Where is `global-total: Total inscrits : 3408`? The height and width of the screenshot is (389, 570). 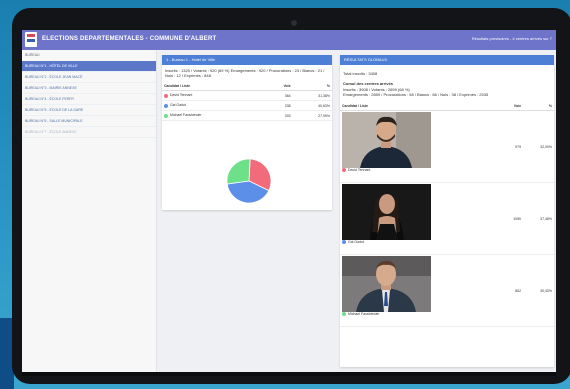
global-total: Total inscrits : 3408 is located at coordinates (360, 73).